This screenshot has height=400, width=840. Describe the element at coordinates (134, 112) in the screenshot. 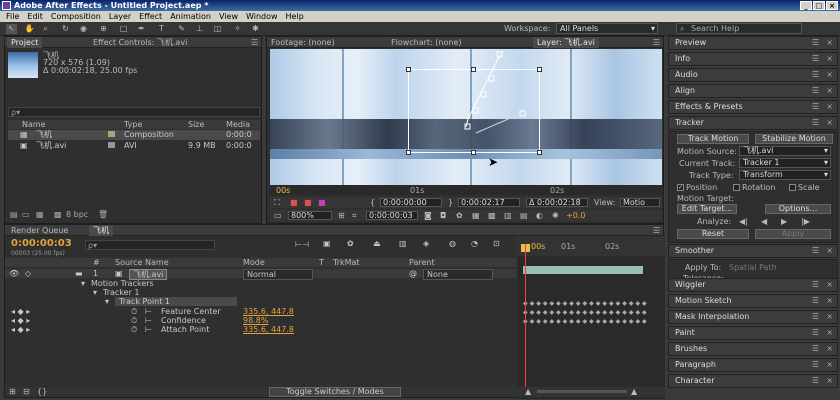

I see `project-search-input: ρ▾` at that location.